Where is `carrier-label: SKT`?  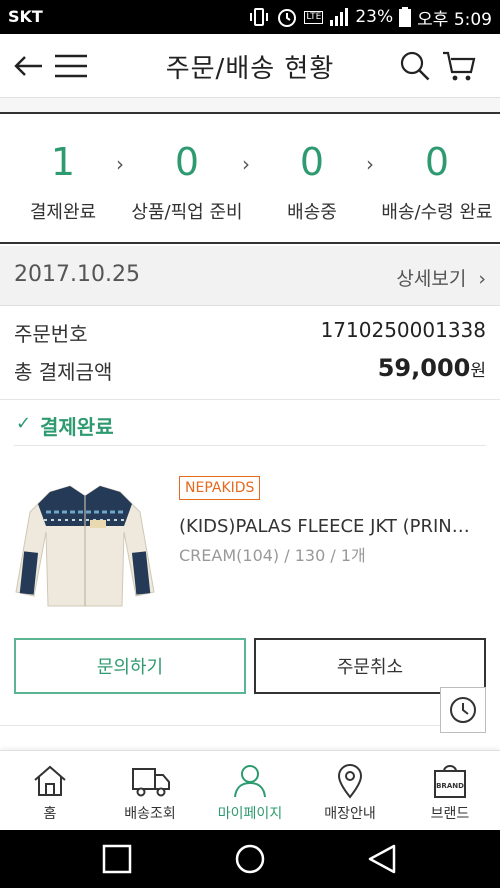 carrier-label: SKT is located at coordinates (25, 16).